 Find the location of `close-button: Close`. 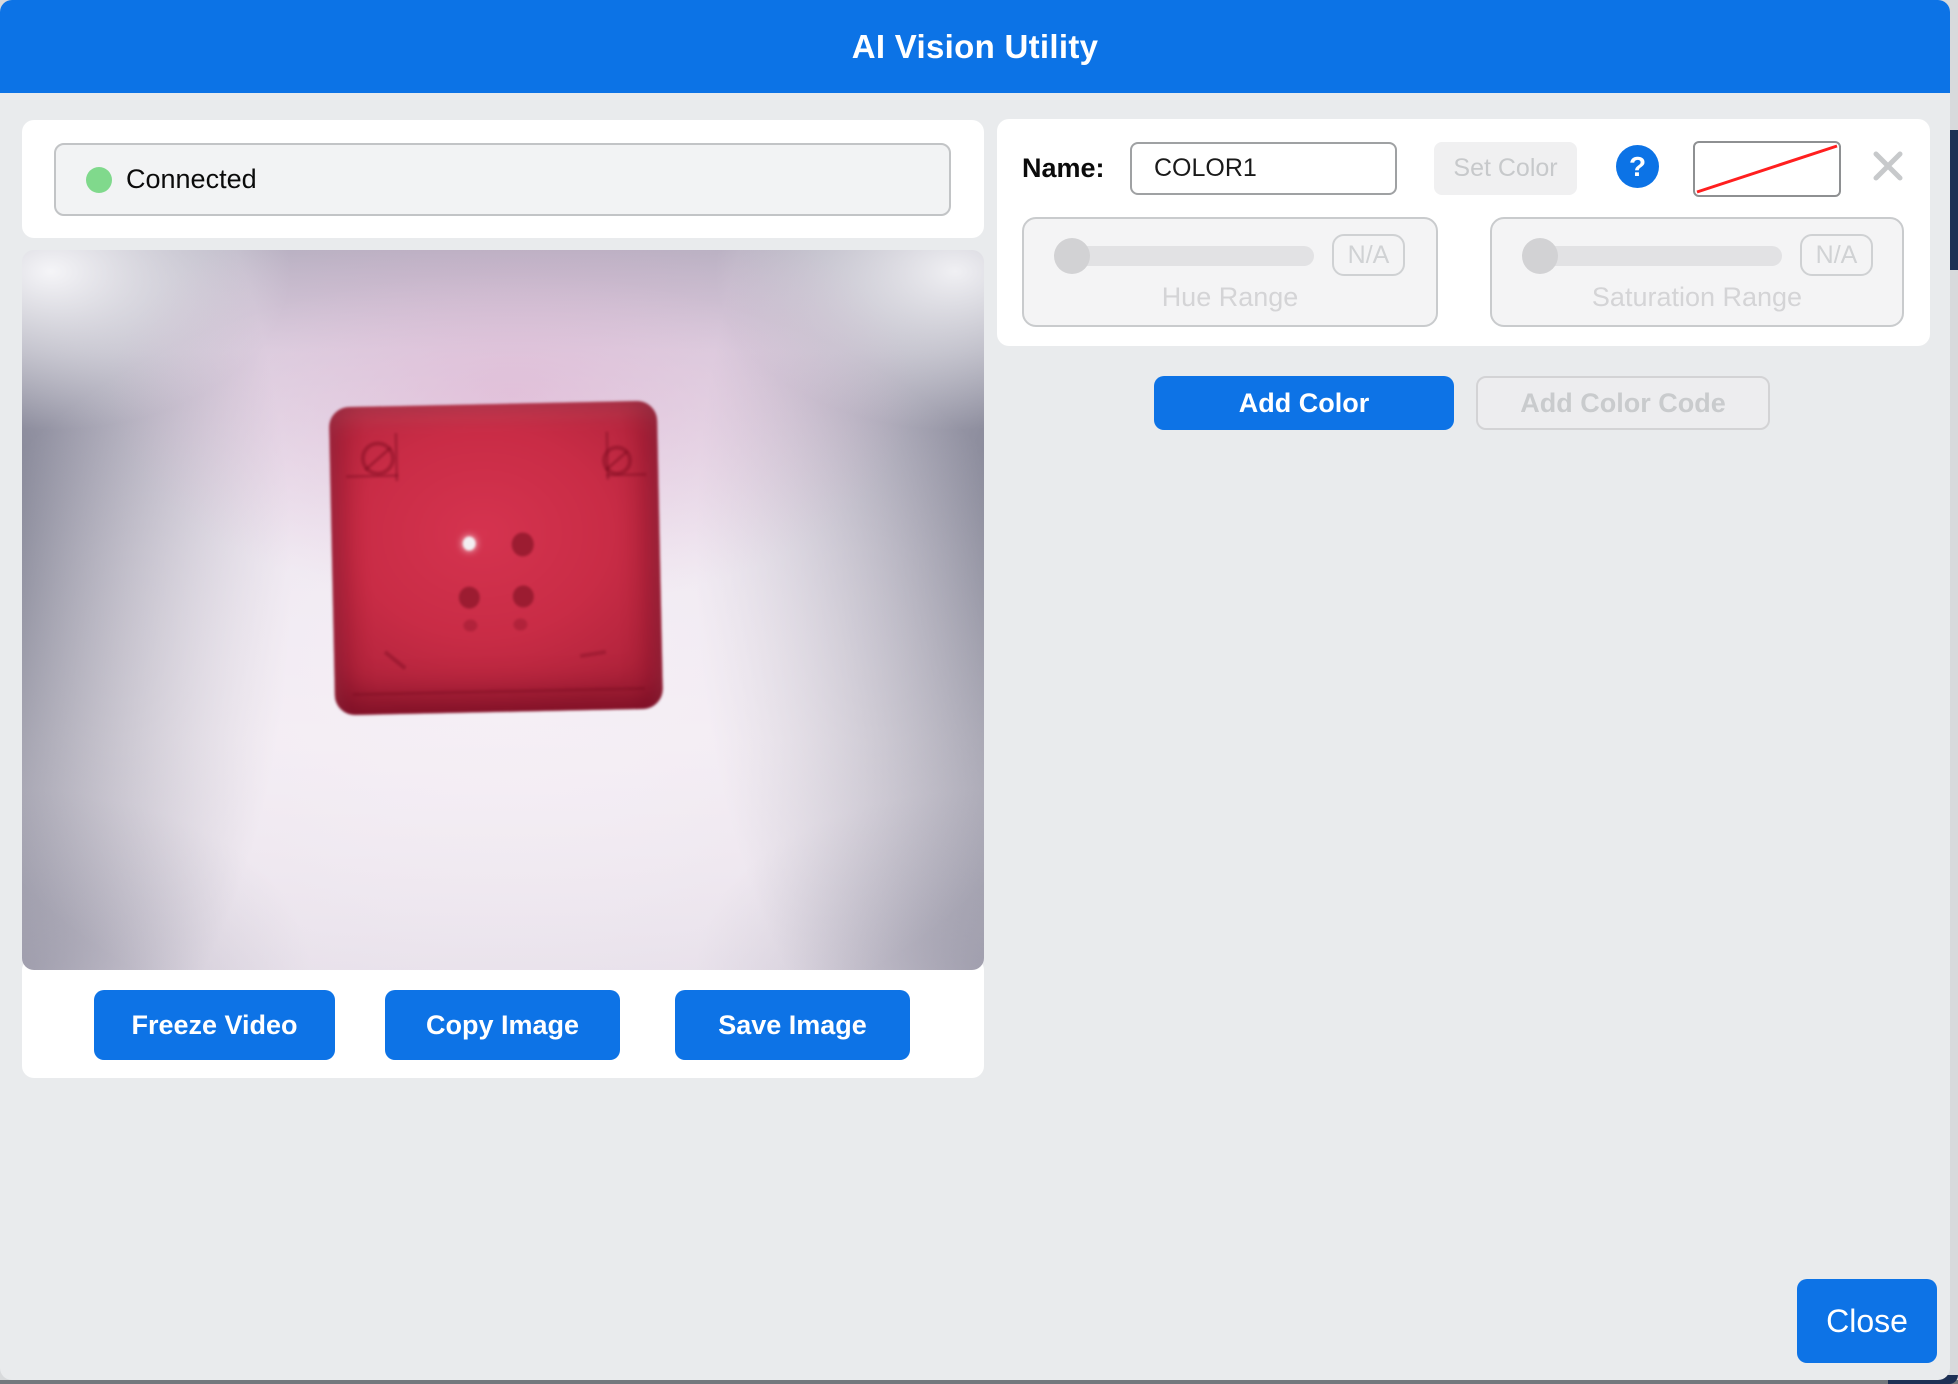

close-button: Close is located at coordinates (1867, 1321).